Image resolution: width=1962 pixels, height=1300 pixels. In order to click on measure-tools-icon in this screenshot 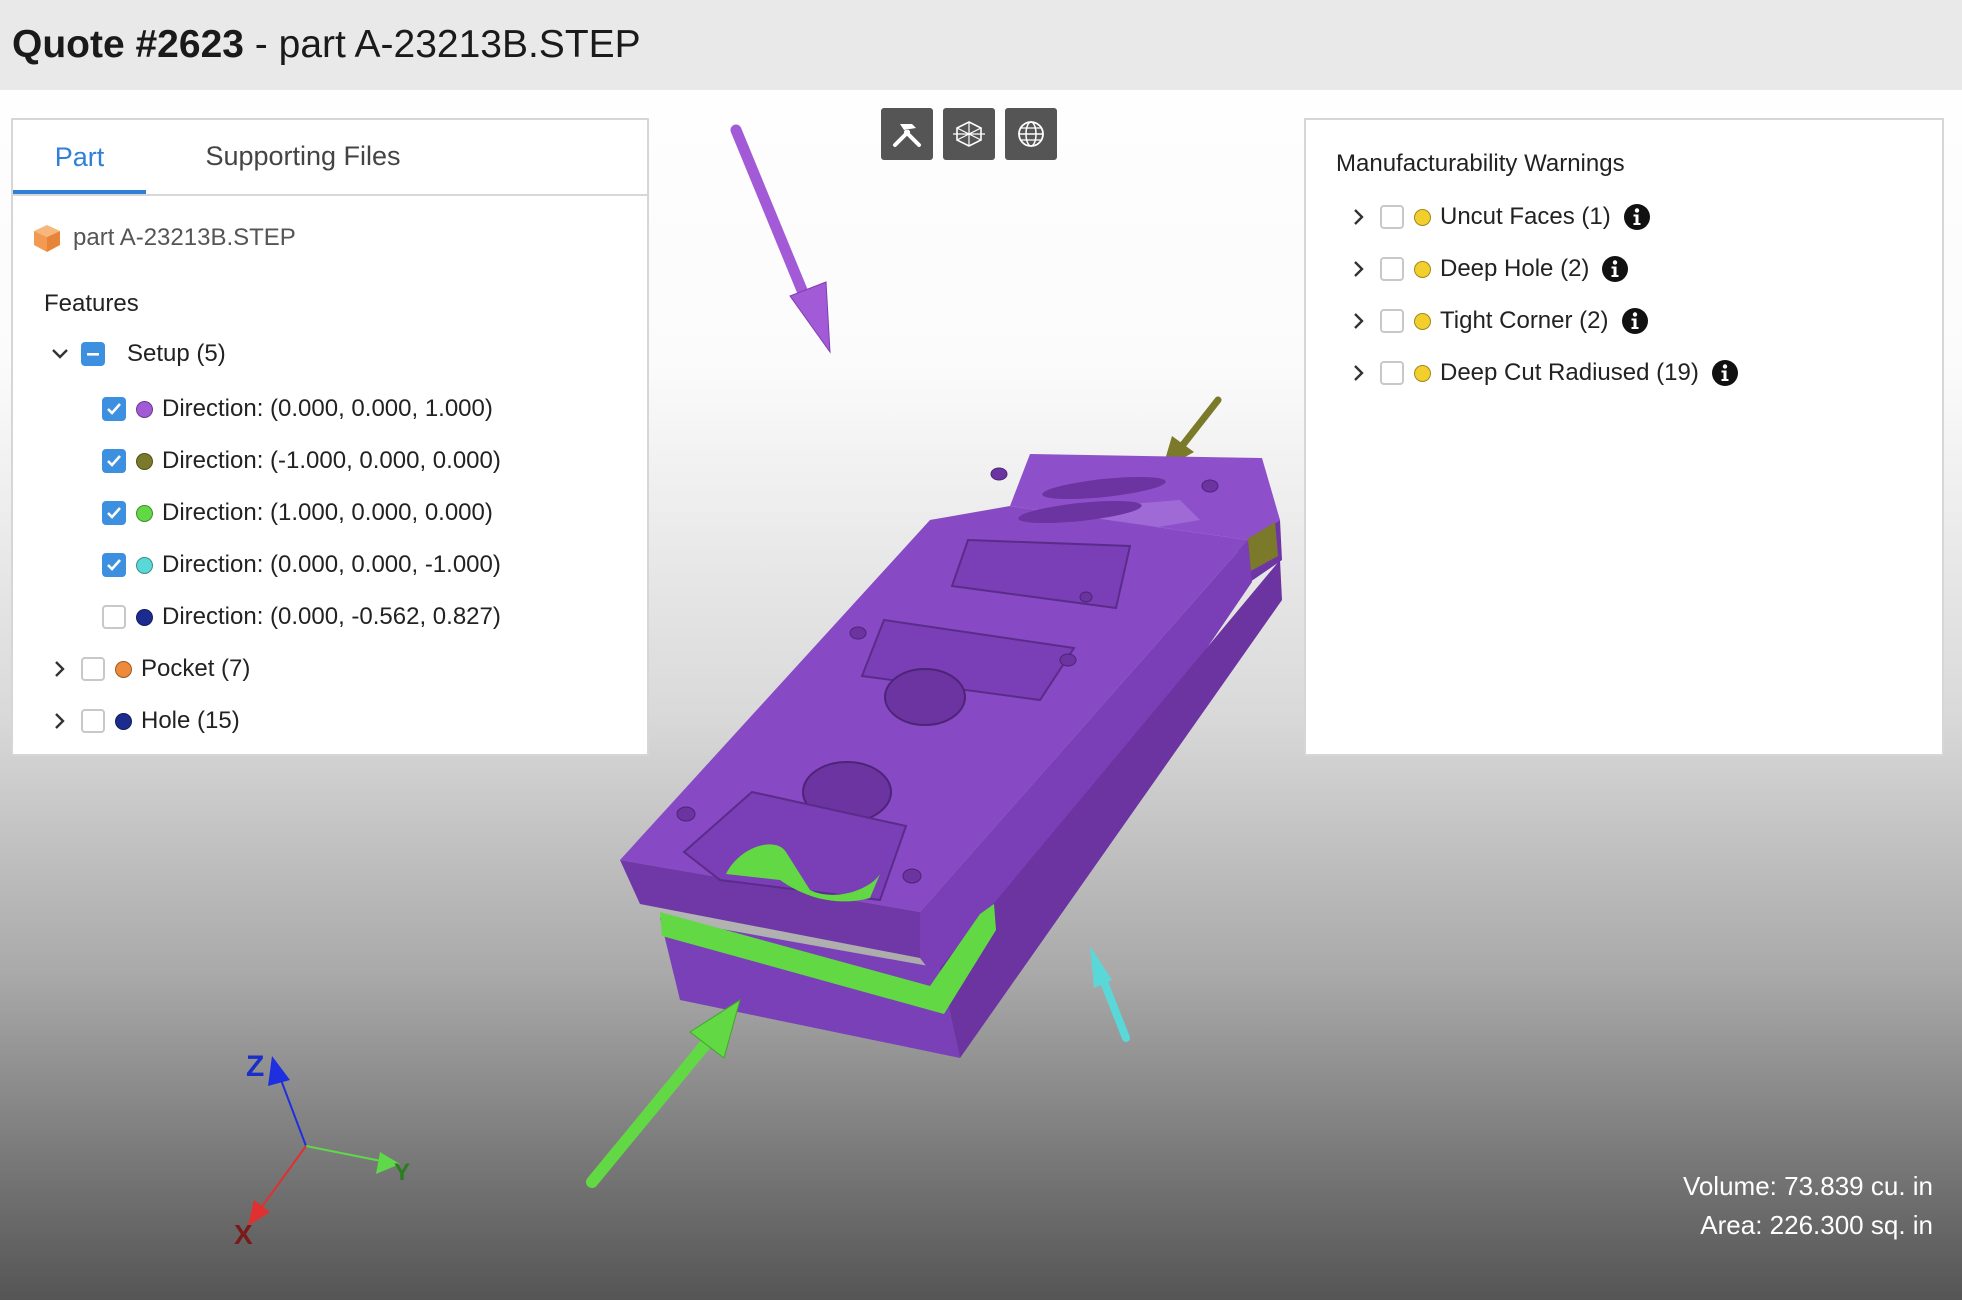, I will do `click(907, 135)`.